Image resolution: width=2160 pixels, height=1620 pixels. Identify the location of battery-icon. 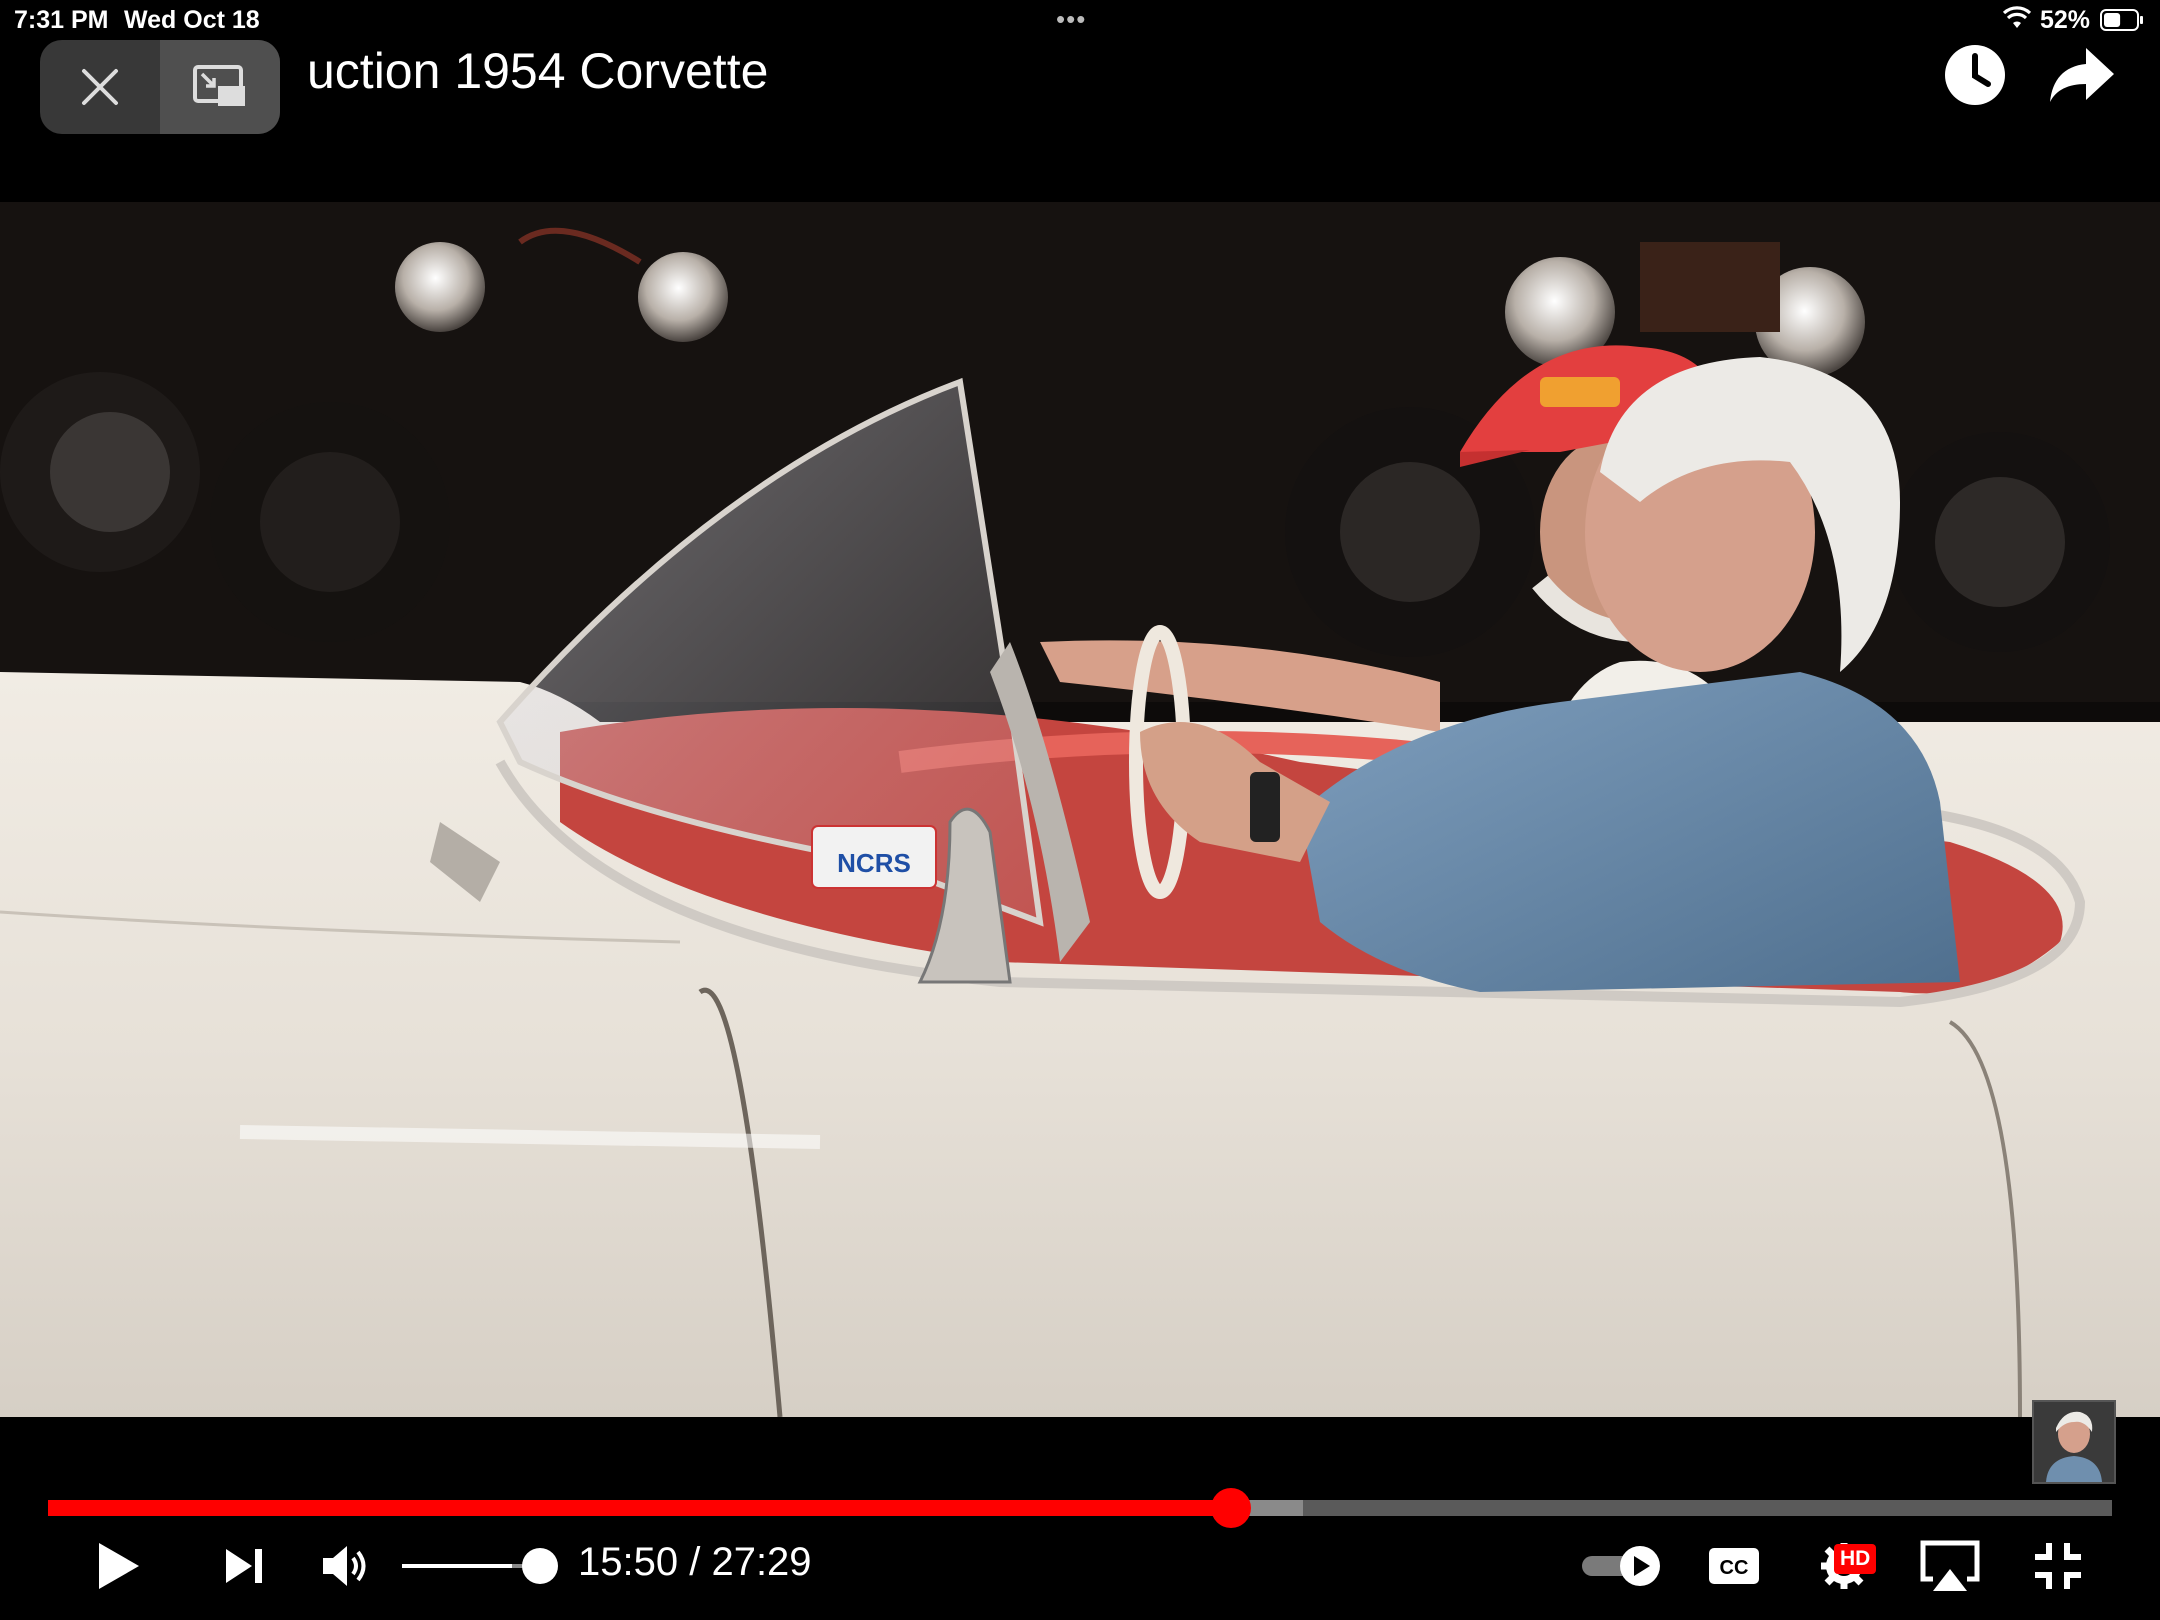
(2121, 20).